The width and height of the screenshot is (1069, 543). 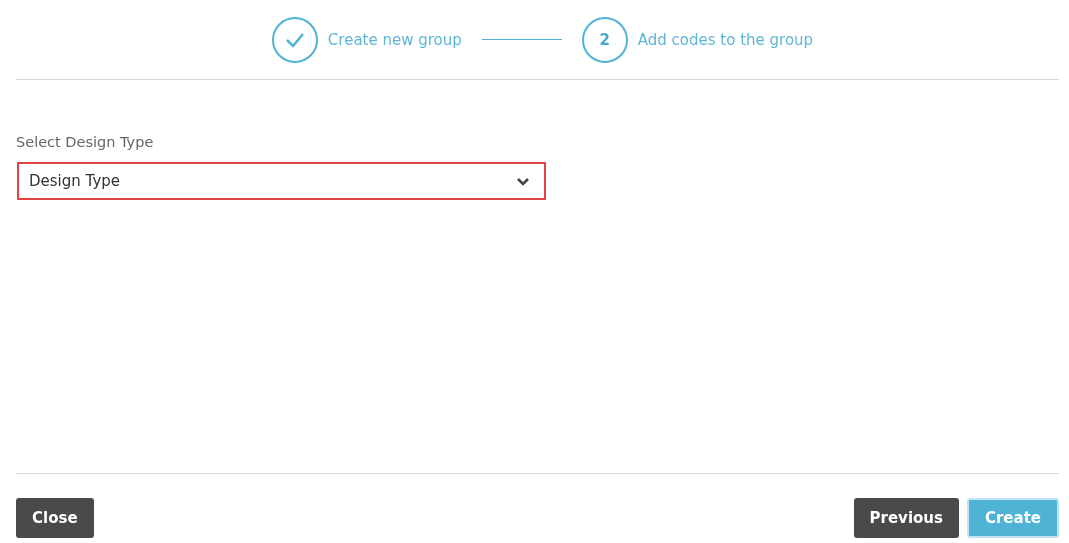 What do you see at coordinates (725, 39) in the screenshot?
I see `step-label: Add codes to the group` at bounding box center [725, 39].